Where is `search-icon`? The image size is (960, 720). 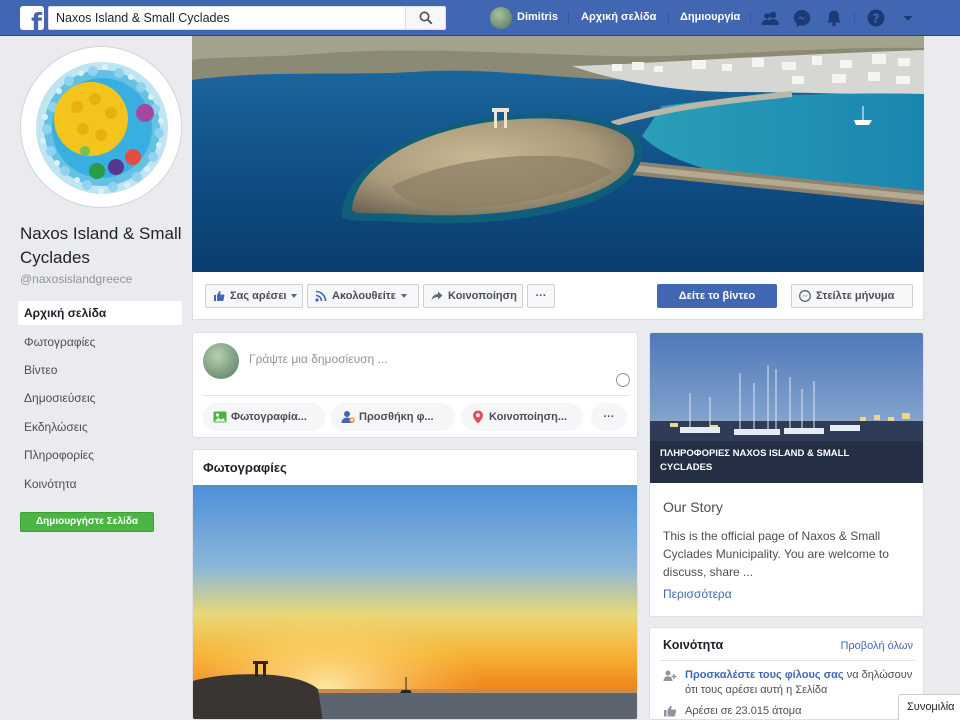
search-icon is located at coordinates (426, 18).